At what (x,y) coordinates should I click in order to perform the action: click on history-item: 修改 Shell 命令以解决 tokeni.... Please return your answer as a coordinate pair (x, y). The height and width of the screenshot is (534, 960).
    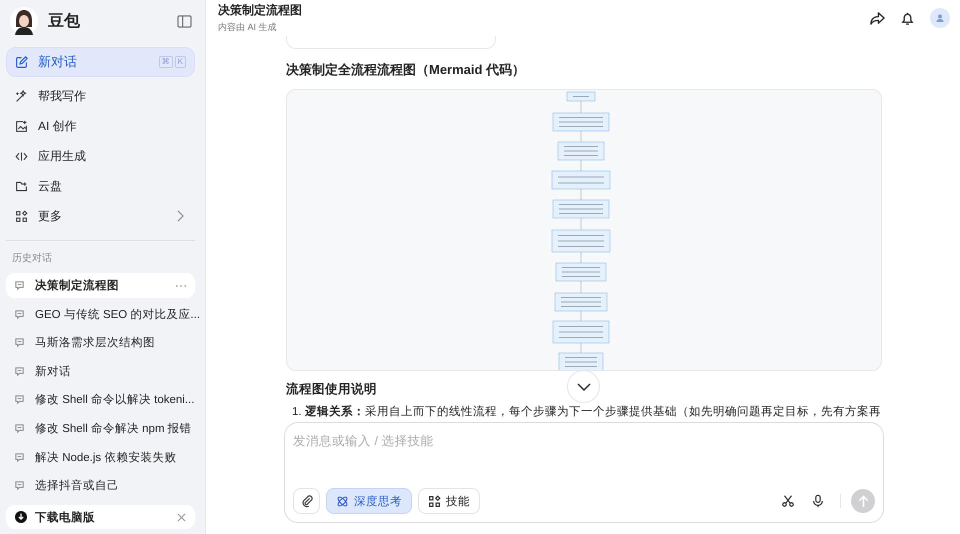
    Looking at the image, I should click on (100, 399).